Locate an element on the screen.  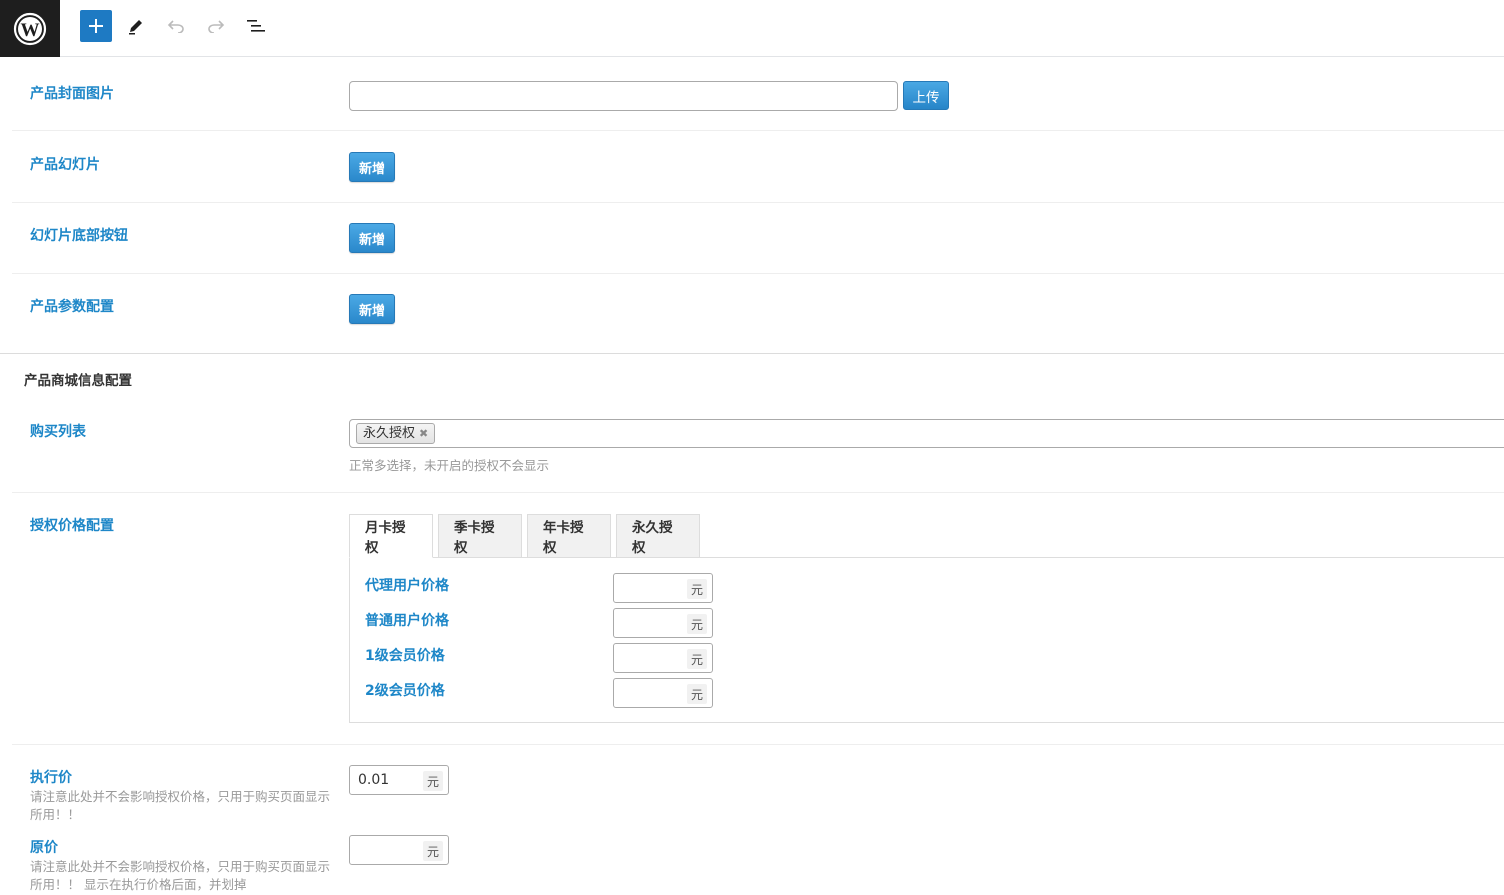
params-row: 产品参数配置 is located at coordinates (758, 313).